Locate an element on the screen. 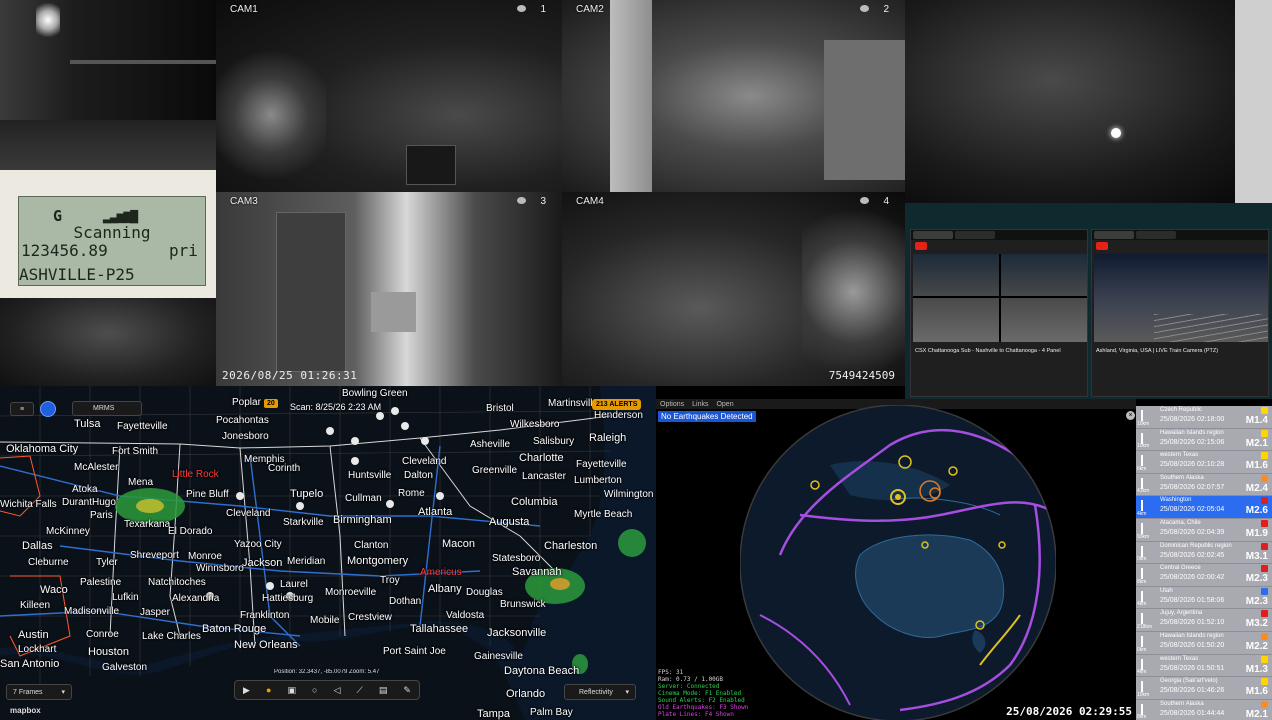 Image resolution: width=1272 pixels, height=720 pixels. location-pin-icon: ● is located at coordinates (268, 690).